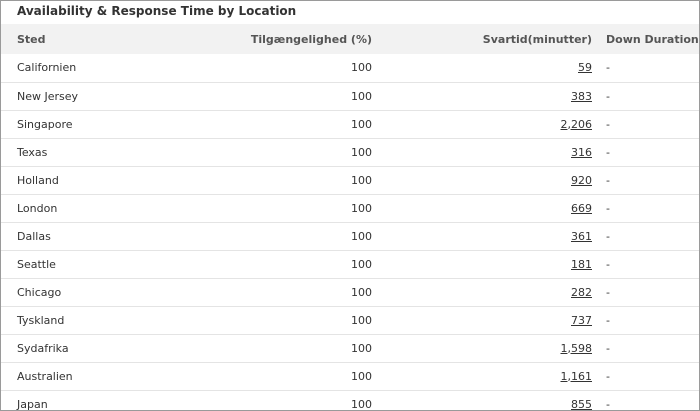 The image size is (700, 411). Describe the element at coordinates (652, 39) in the screenshot. I see `column-header-down-duration: Down Duration` at that location.